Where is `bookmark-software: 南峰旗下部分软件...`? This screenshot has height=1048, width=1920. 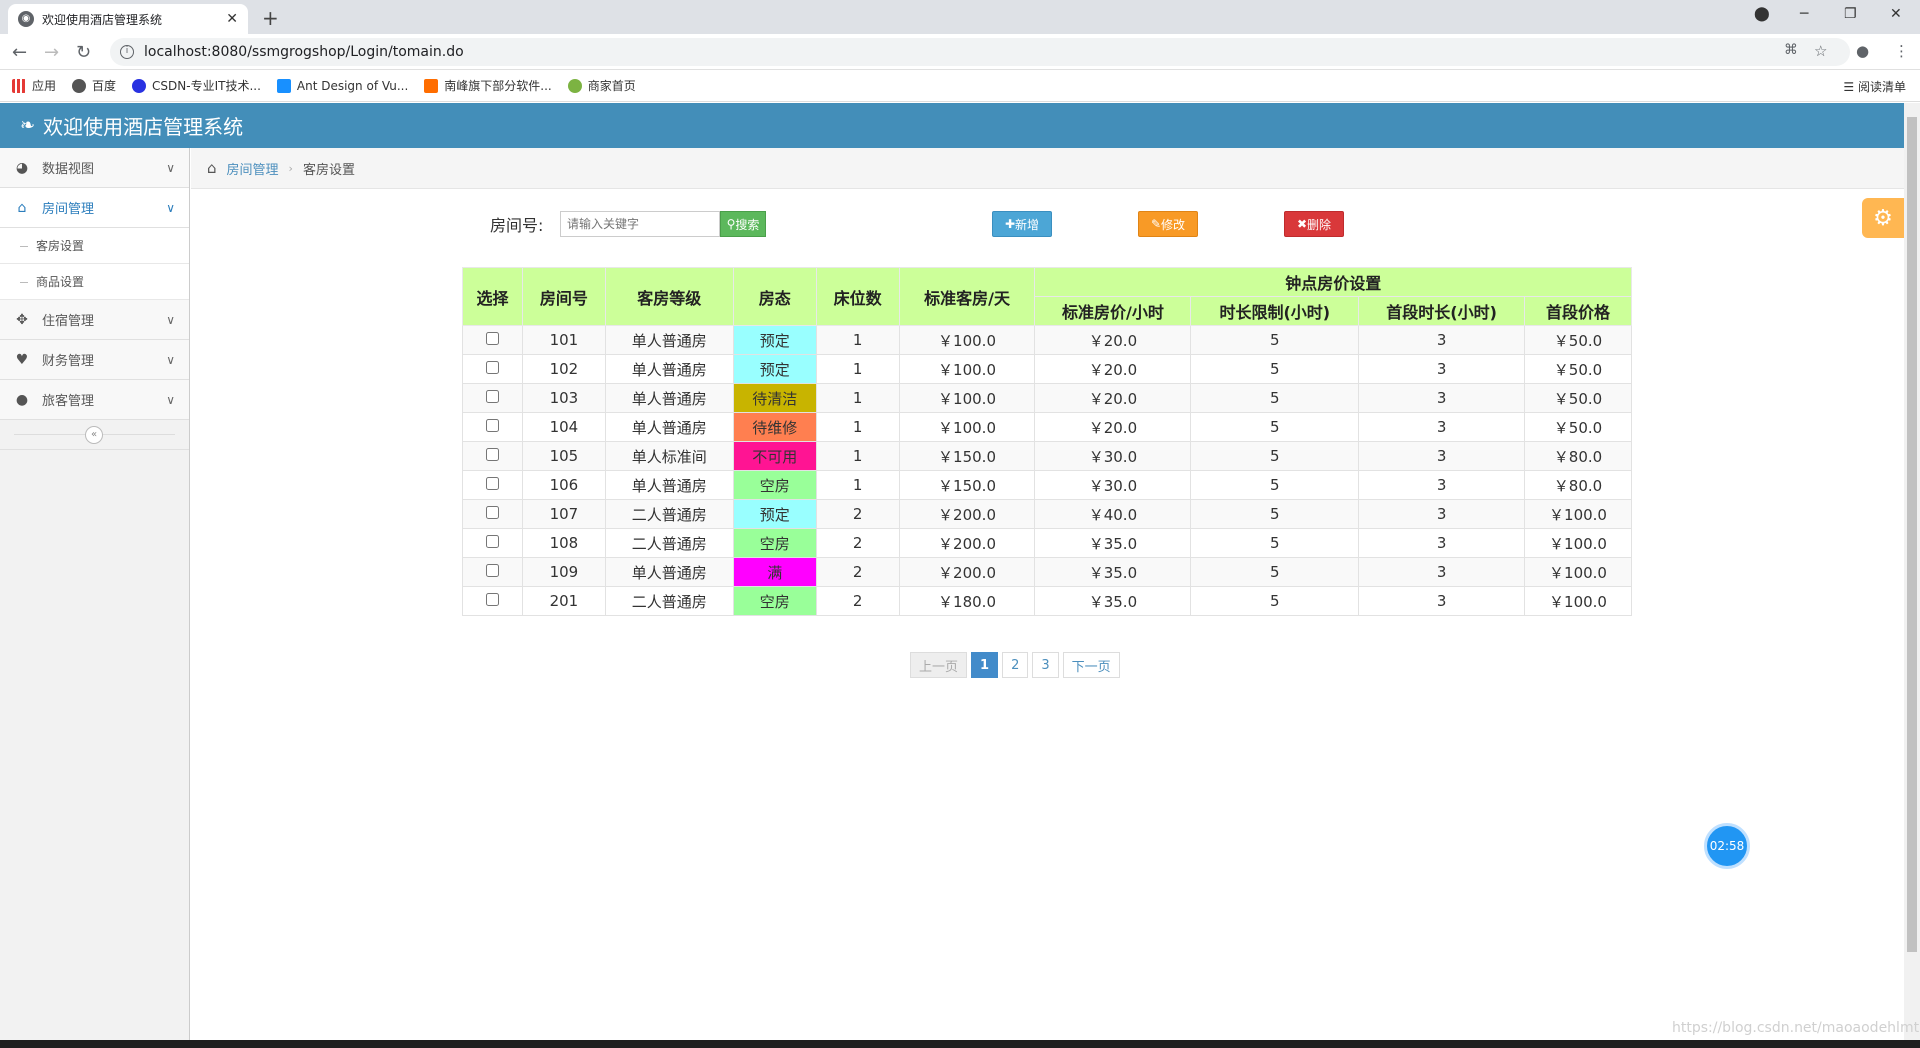
bookmark-software: 南峰旗下部分软件... is located at coordinates (488, 85).